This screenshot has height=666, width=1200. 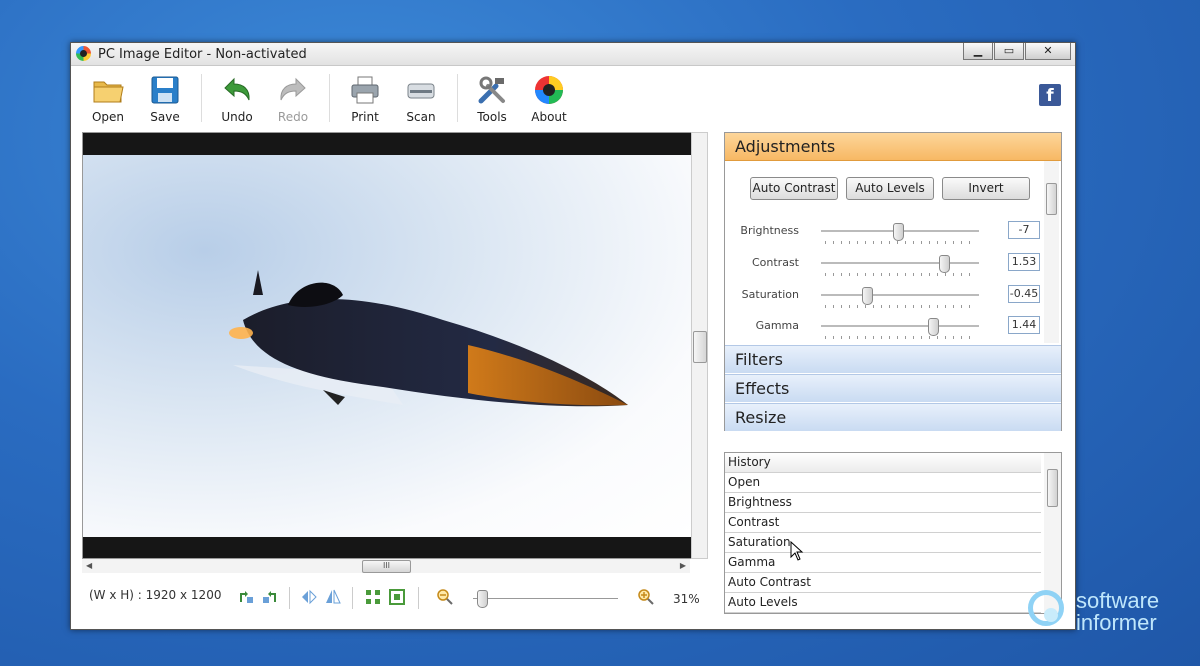 What do you see at coordinates (890, 188) in the screenshot?
I see `auto-levels-button: Auto Levels` at bounding box center [890, 188].